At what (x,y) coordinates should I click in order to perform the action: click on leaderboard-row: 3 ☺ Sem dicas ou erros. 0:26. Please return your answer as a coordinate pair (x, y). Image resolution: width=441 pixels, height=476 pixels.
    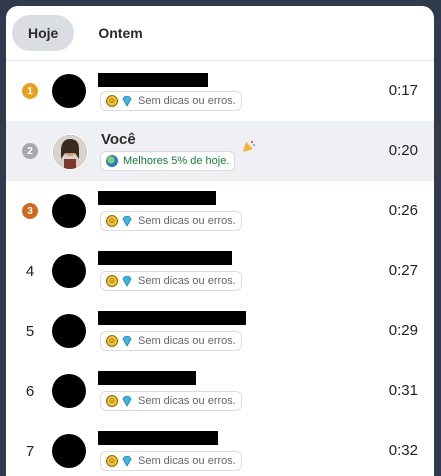
    Looking at the image, I should click on (220, 211).